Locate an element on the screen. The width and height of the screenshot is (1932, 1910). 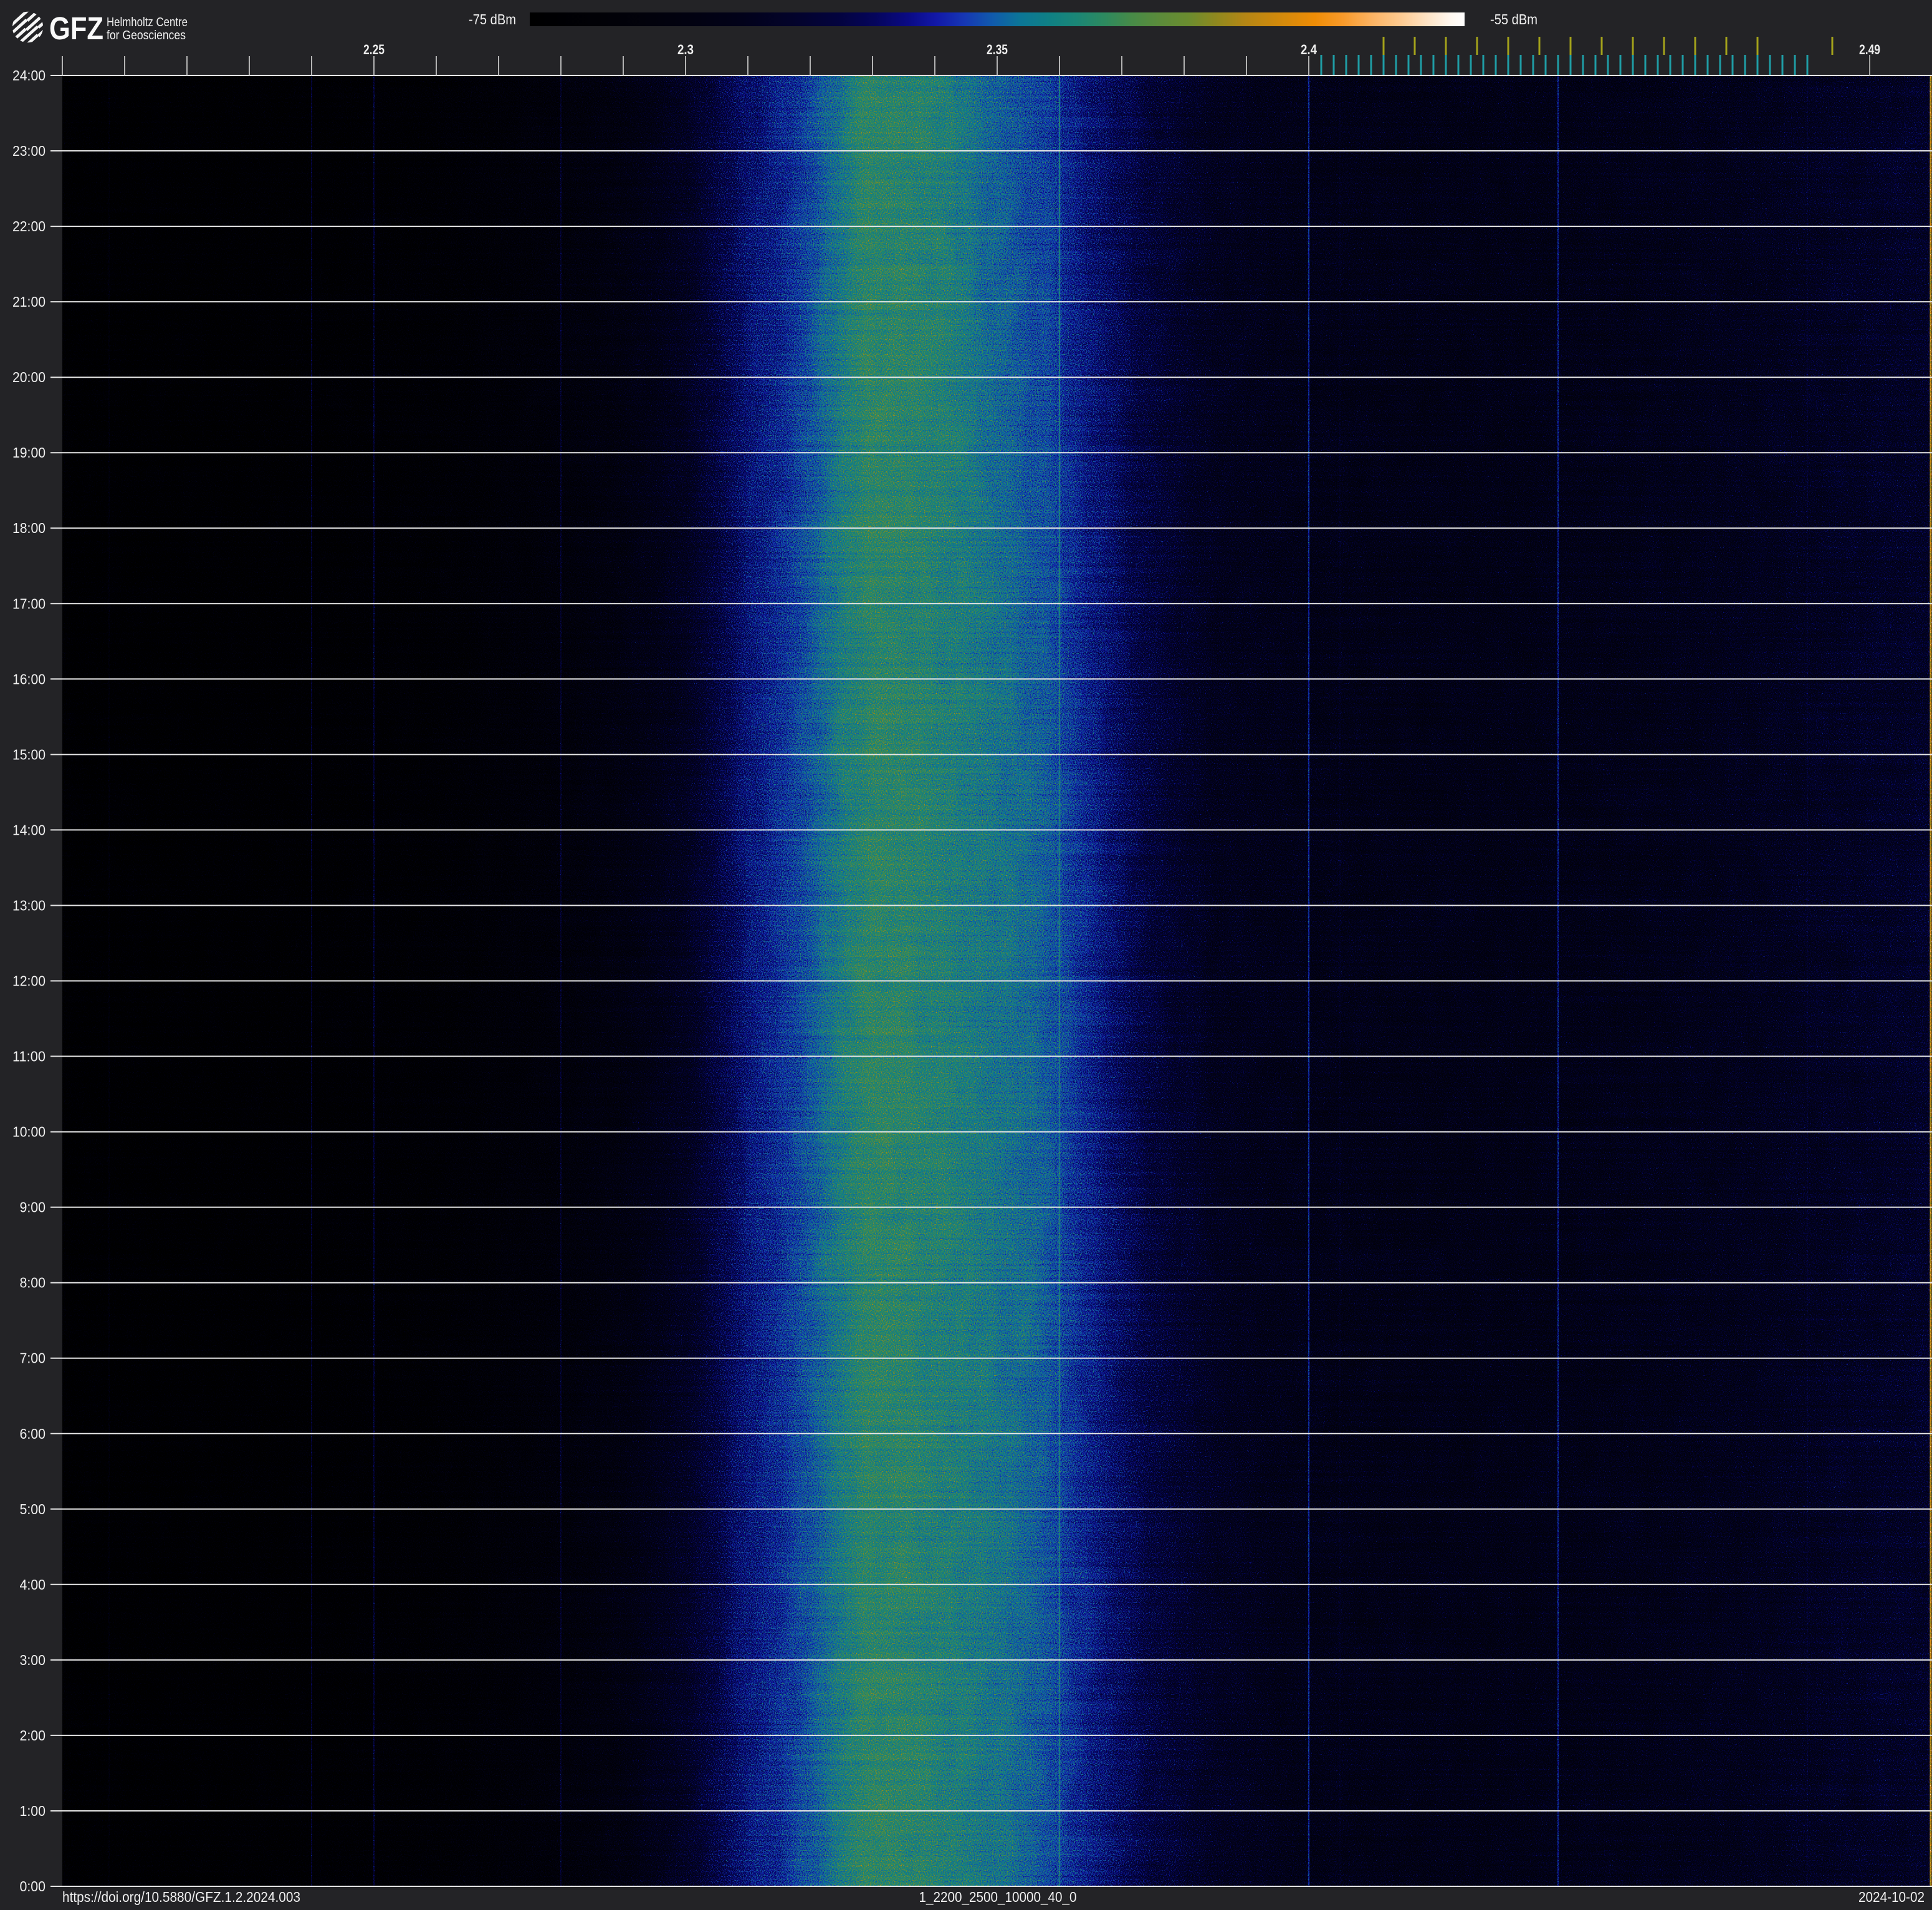
svg-text: 14:00 is located at coordinates (28, 830).